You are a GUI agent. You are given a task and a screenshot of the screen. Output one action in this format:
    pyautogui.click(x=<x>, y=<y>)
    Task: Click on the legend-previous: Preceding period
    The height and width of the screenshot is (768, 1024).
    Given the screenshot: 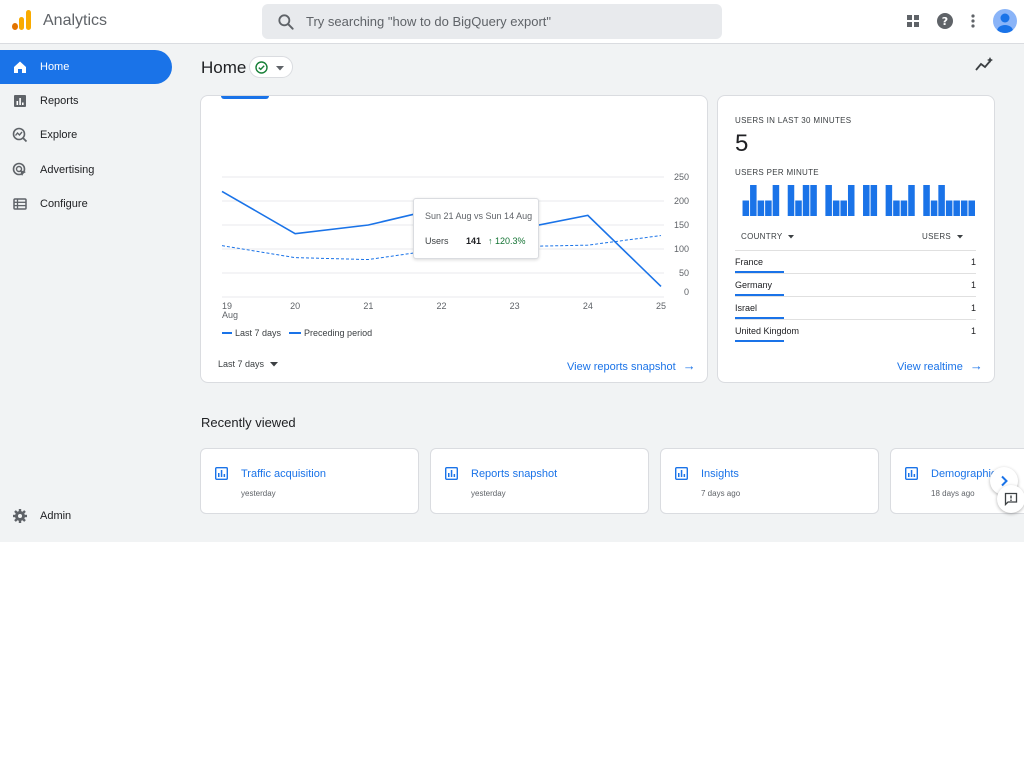 What is the action you would take?
    pyautogui.click(x=338, y=333)
    